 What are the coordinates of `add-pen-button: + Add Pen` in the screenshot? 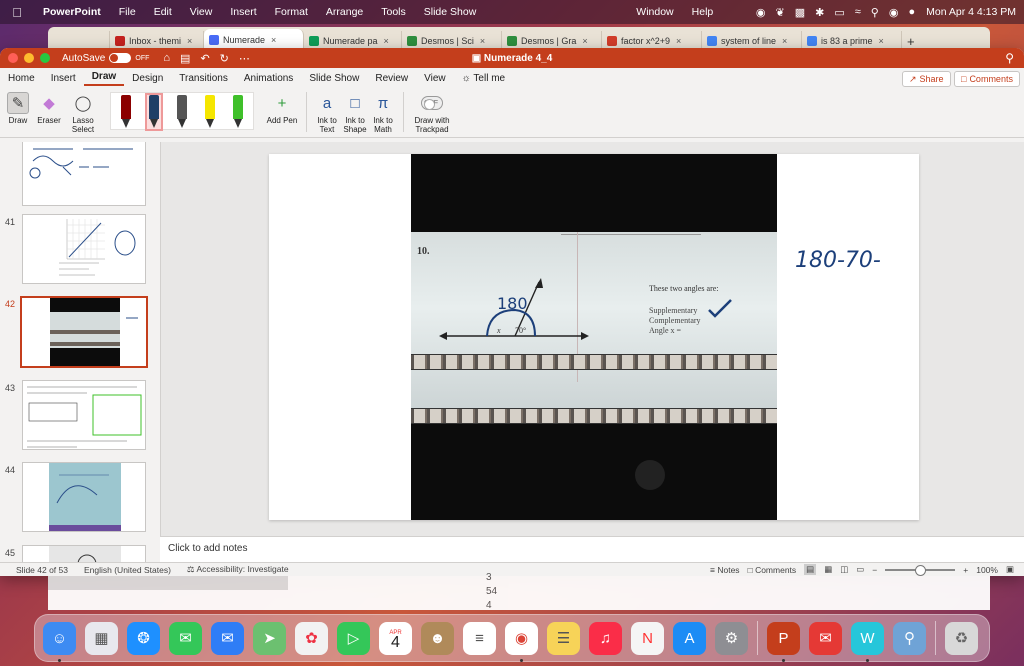 It's located at (282, 109).